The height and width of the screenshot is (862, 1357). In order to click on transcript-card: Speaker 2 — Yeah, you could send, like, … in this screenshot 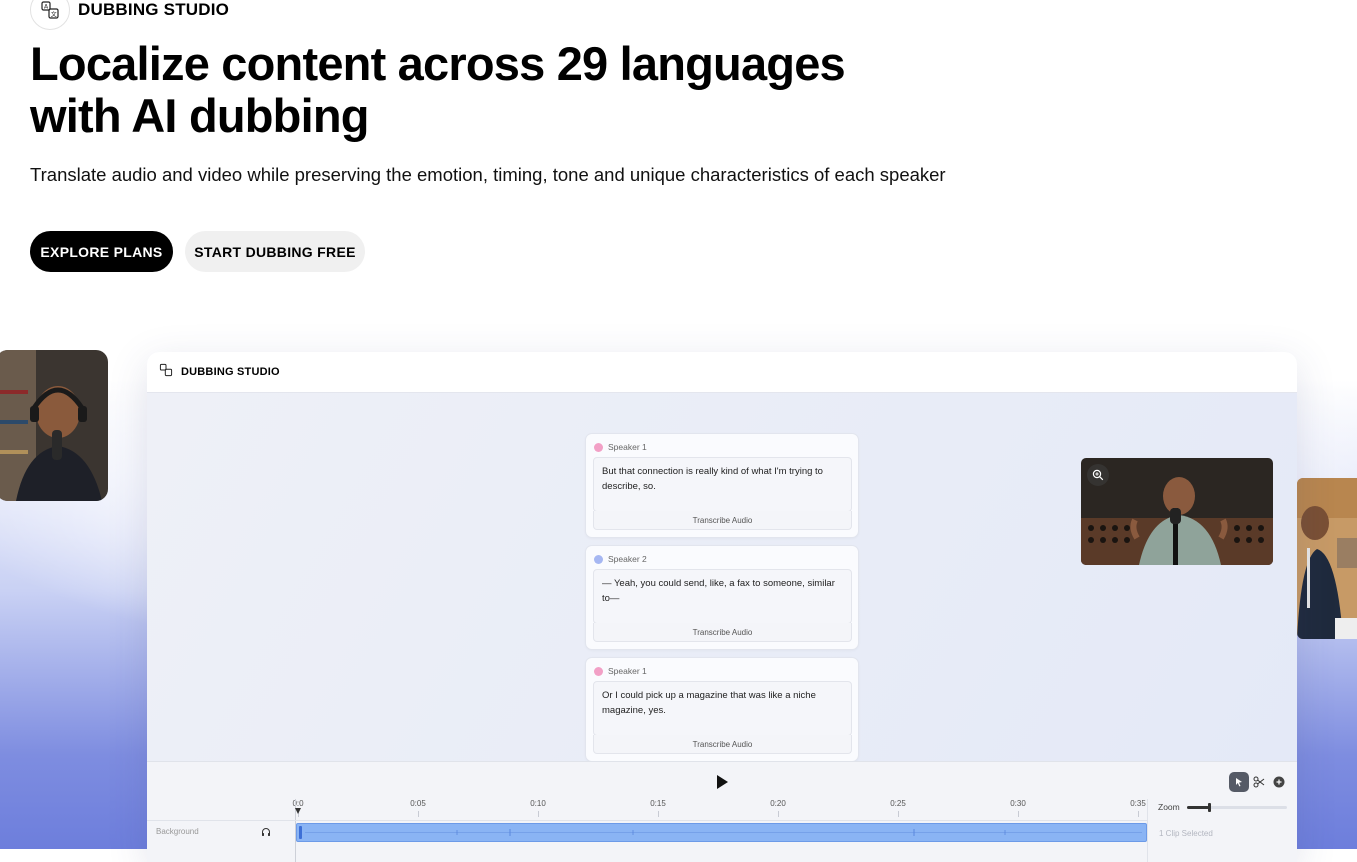, I will do `click(722, 597)`.